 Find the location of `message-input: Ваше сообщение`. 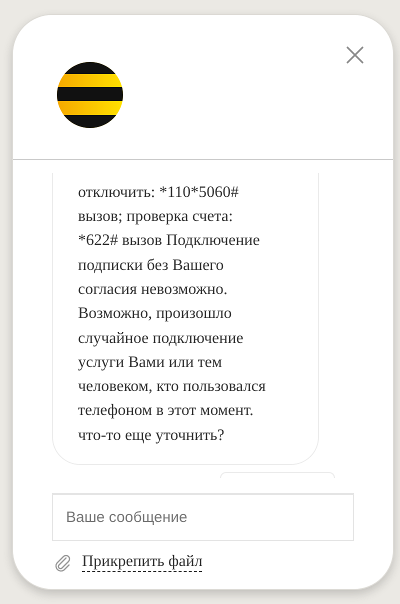

message-input: Ваше сообщение is located at coordinates (203, 517).